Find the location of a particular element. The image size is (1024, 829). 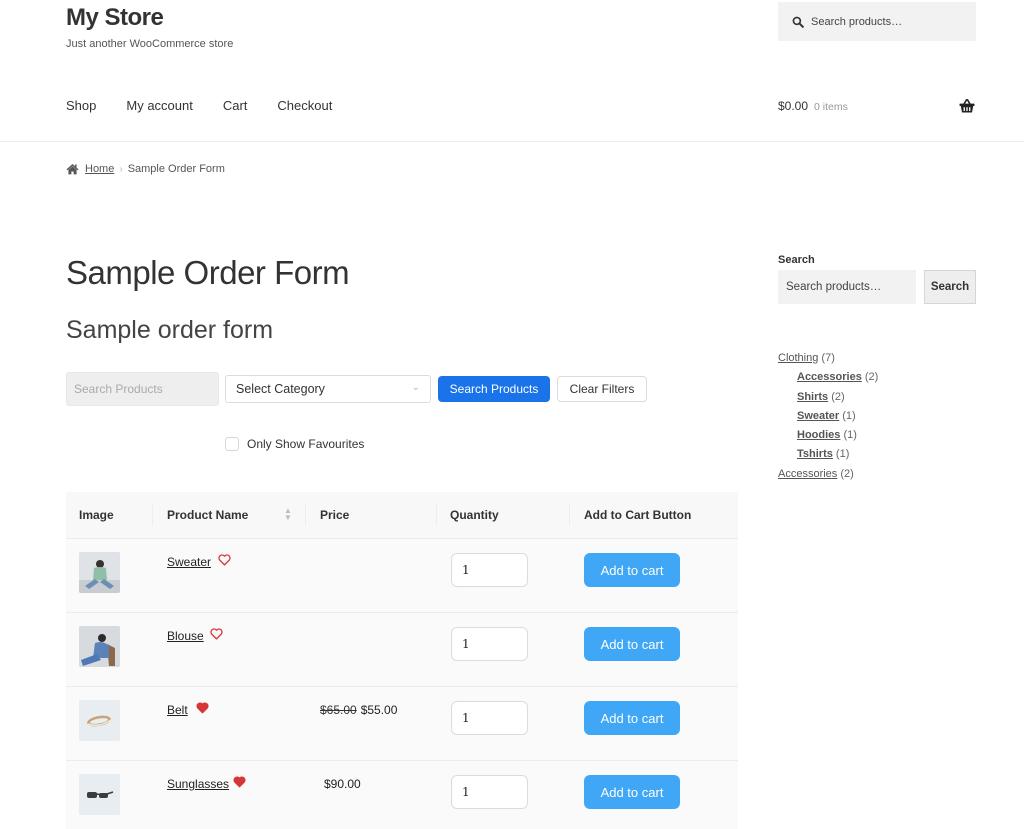

site-description: Just another WooCommerce store is located at coordinates (150, 44).